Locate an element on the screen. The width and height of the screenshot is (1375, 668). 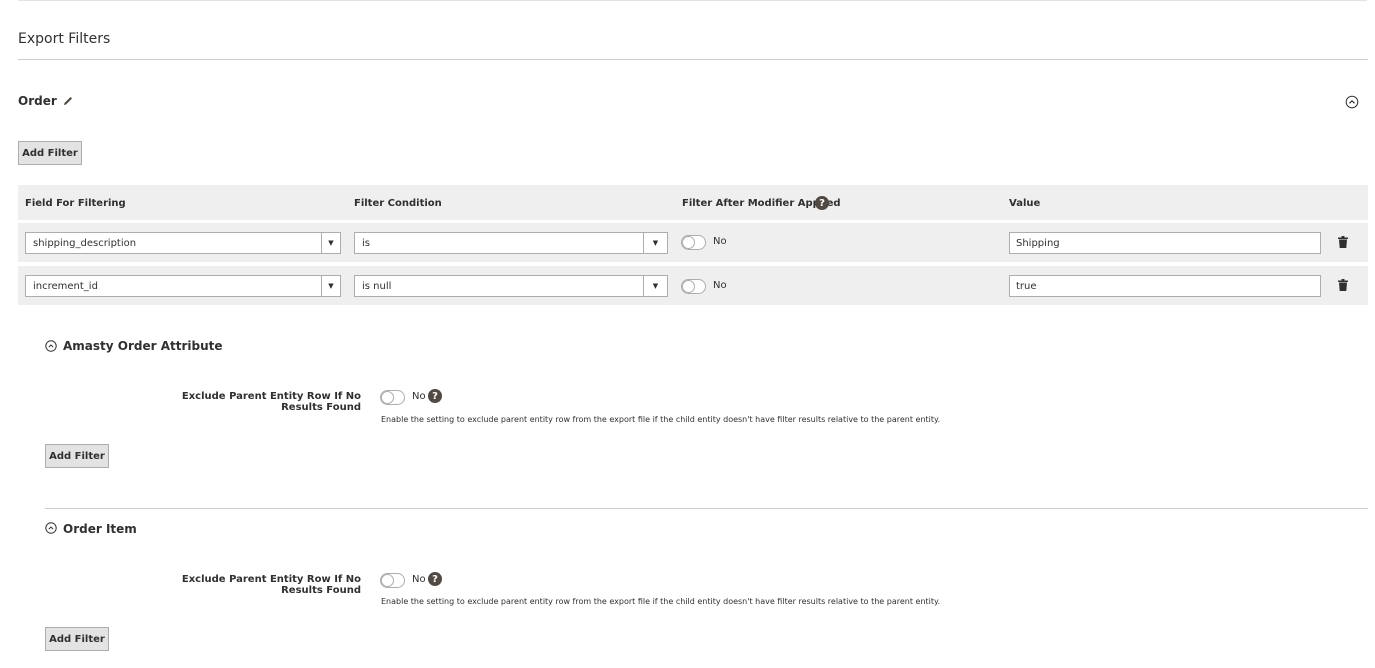
value-input: true is located at coordinates (1165, 286).